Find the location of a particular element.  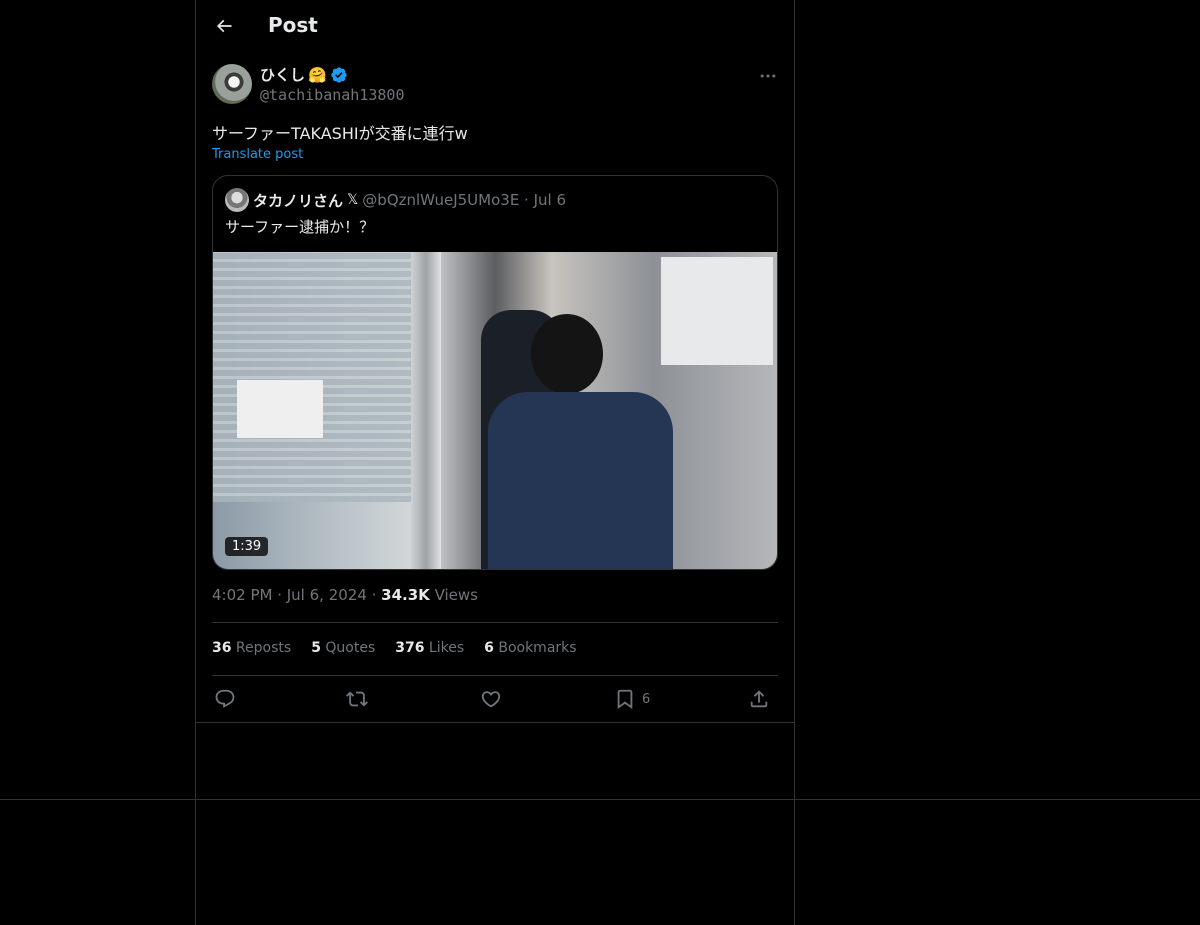

like-button is located at coordinates (491, 699).